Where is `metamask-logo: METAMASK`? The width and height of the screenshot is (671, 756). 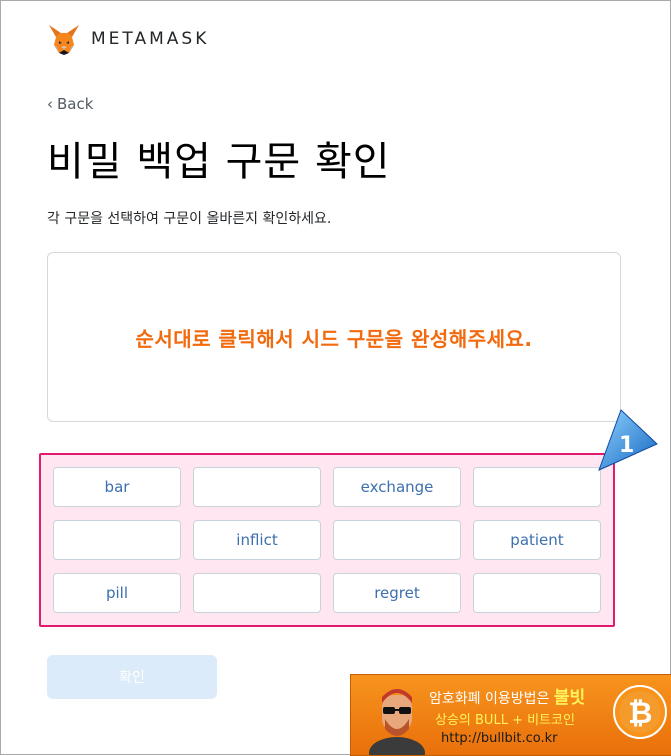
metamask-logo: METAMASK is located at coordinates (128, 39).